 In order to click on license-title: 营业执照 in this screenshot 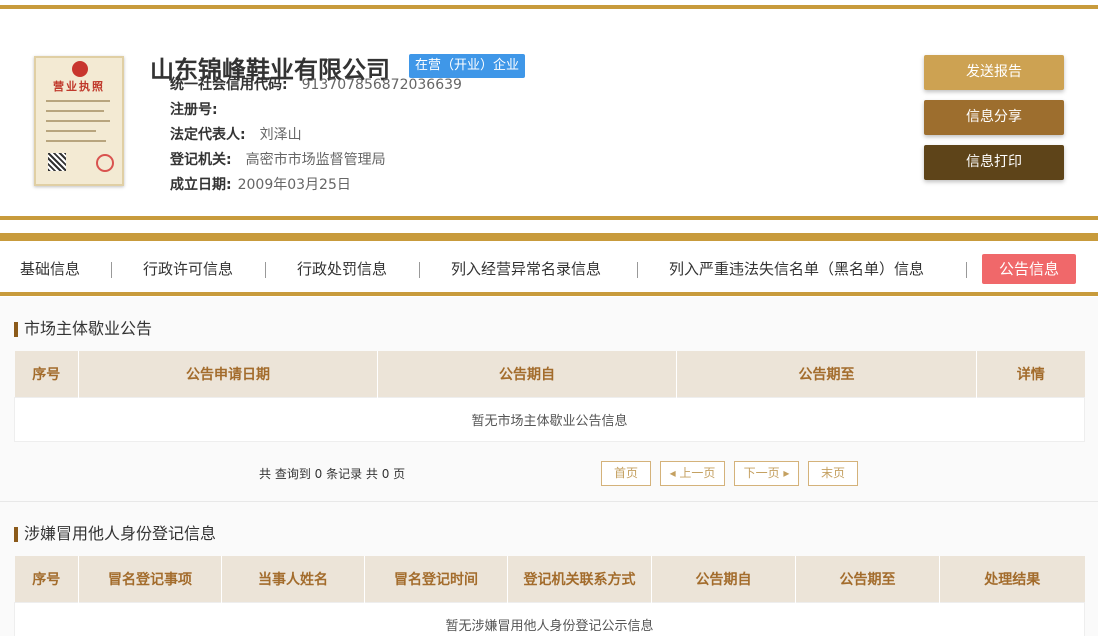, I will do `click(79, 86)`.